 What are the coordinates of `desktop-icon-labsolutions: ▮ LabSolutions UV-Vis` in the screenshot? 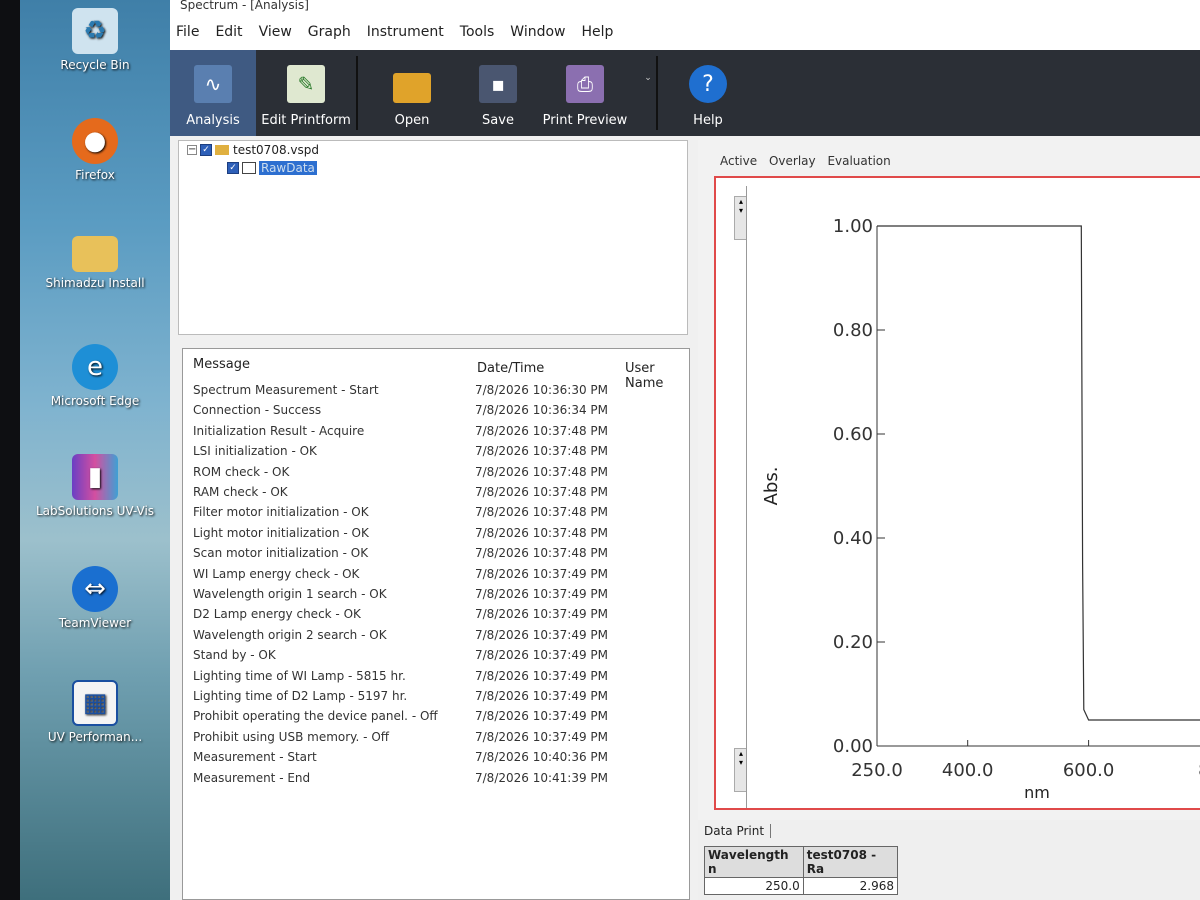 It's located at (95, 486).